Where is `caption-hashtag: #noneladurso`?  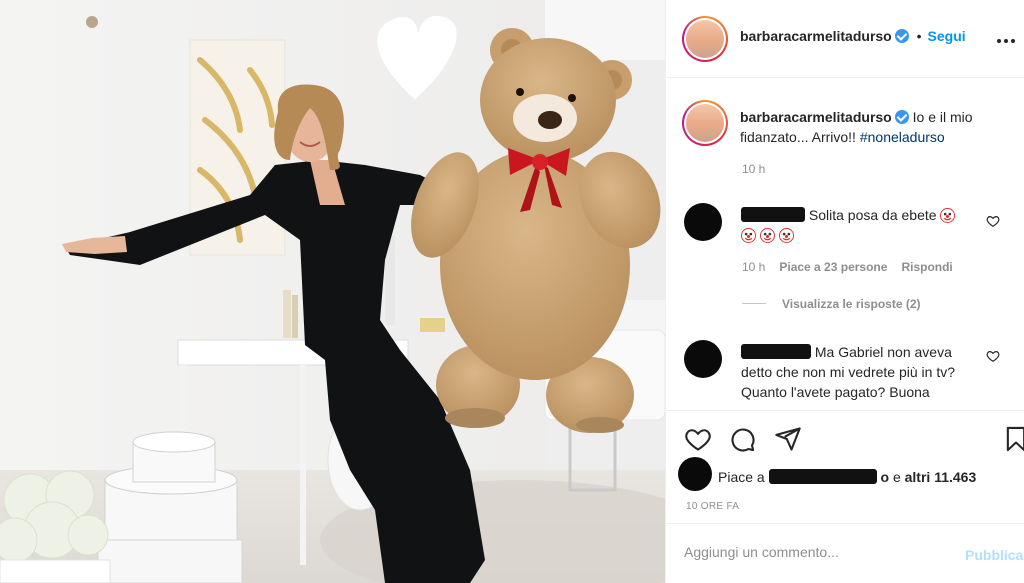
caption-hashtag: #noneladurso is located at coordinates (902, 137).